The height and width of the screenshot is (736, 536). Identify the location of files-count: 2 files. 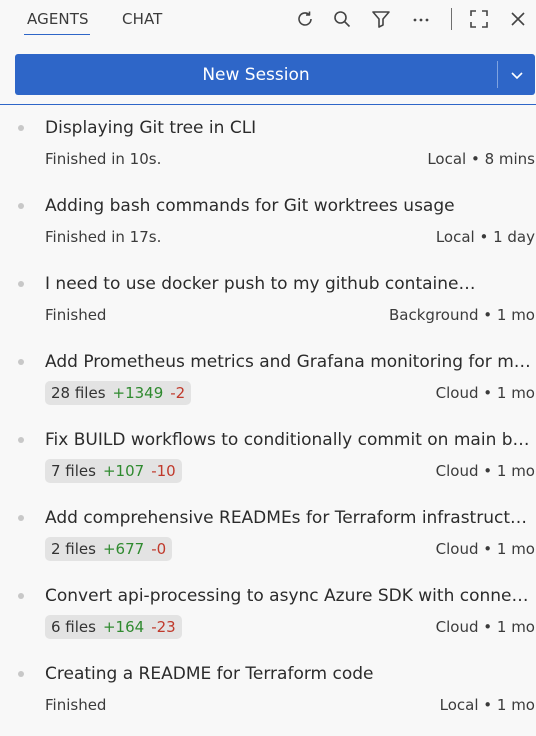
(73, 549).